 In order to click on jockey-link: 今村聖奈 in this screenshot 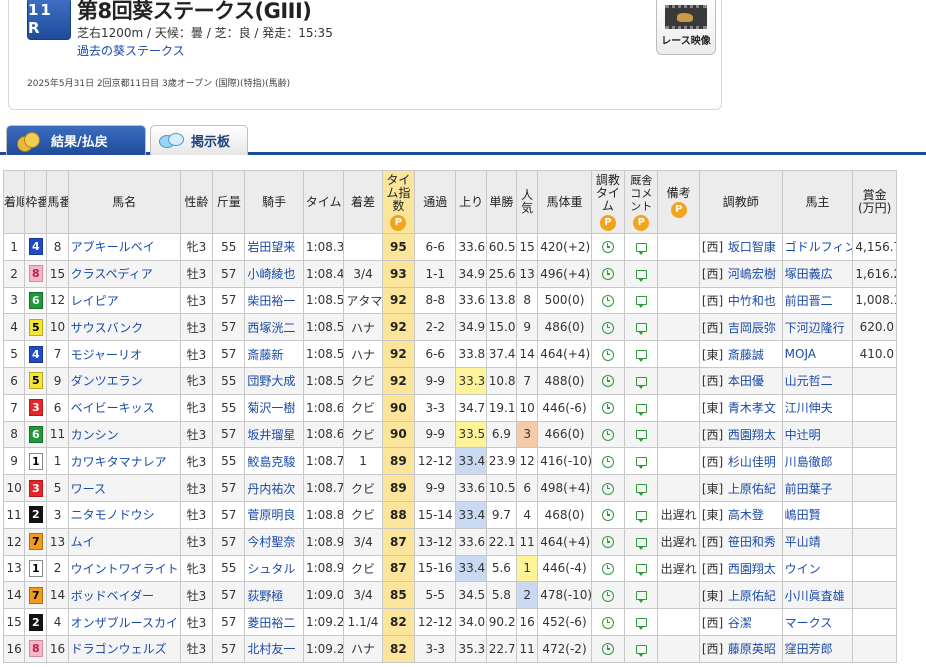, I will do `click(274, 541)`.